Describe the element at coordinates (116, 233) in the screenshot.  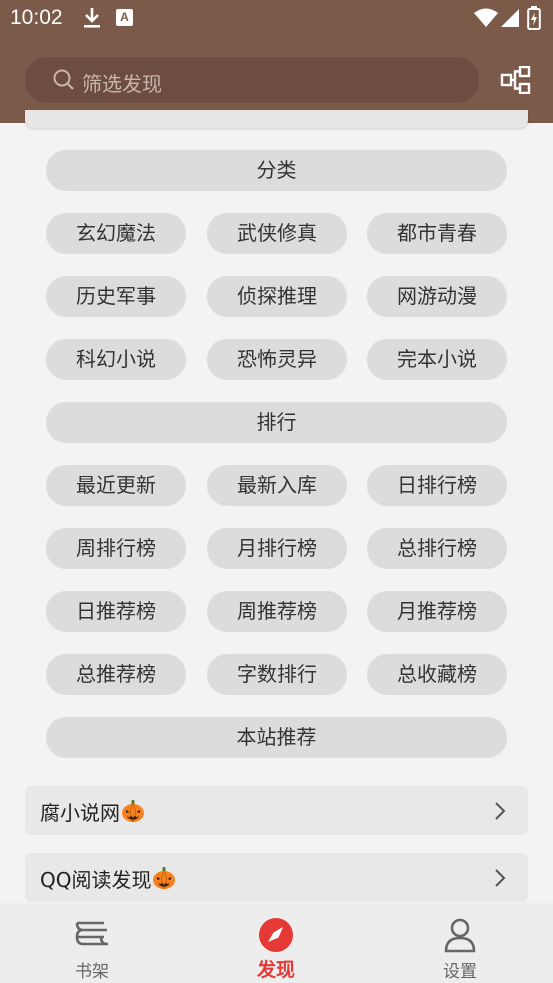
I see `tag-item: 玄幻魔法` at that location.